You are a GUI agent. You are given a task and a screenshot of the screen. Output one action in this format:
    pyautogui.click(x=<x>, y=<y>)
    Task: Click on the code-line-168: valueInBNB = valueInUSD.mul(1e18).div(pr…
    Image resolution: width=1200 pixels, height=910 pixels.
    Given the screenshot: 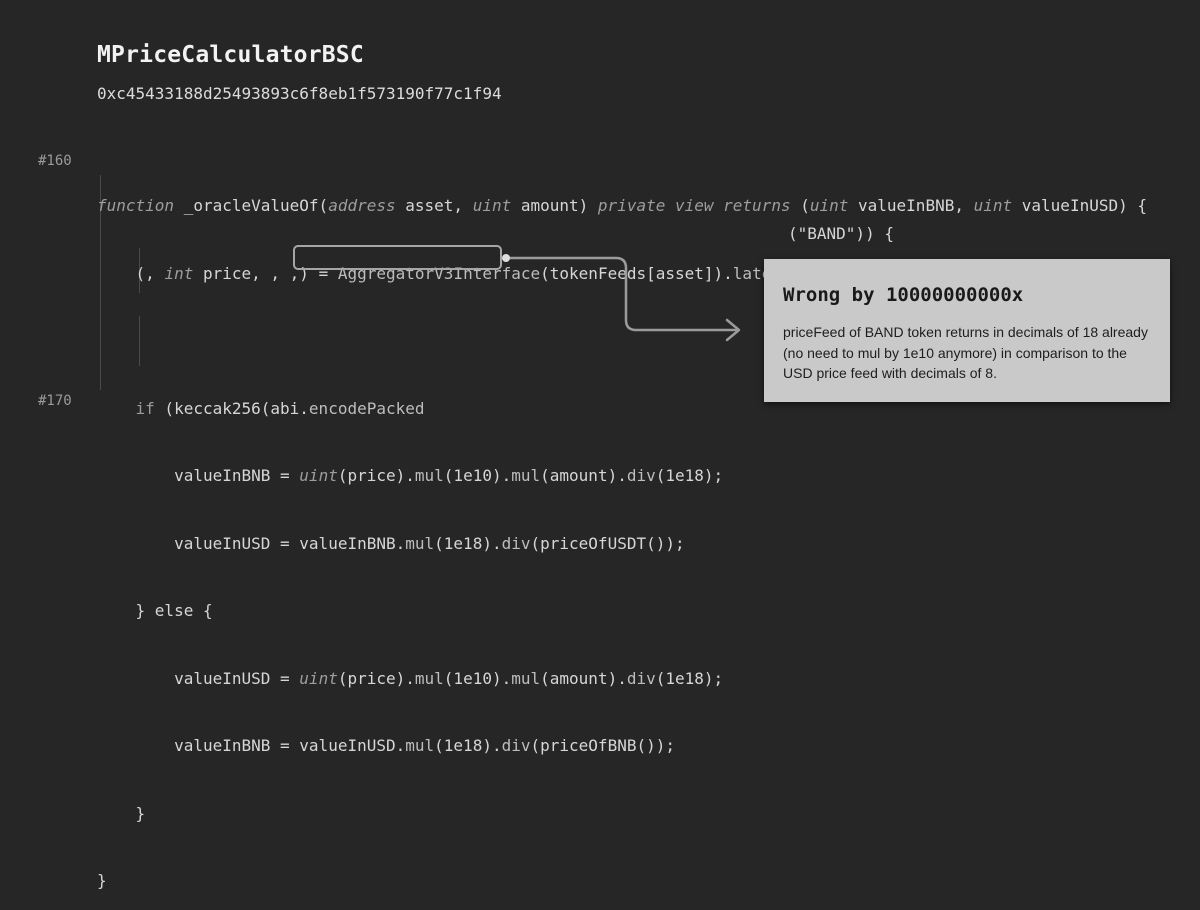 What is the action you would take?
    pyautogui.click(x=386, y=745)
    